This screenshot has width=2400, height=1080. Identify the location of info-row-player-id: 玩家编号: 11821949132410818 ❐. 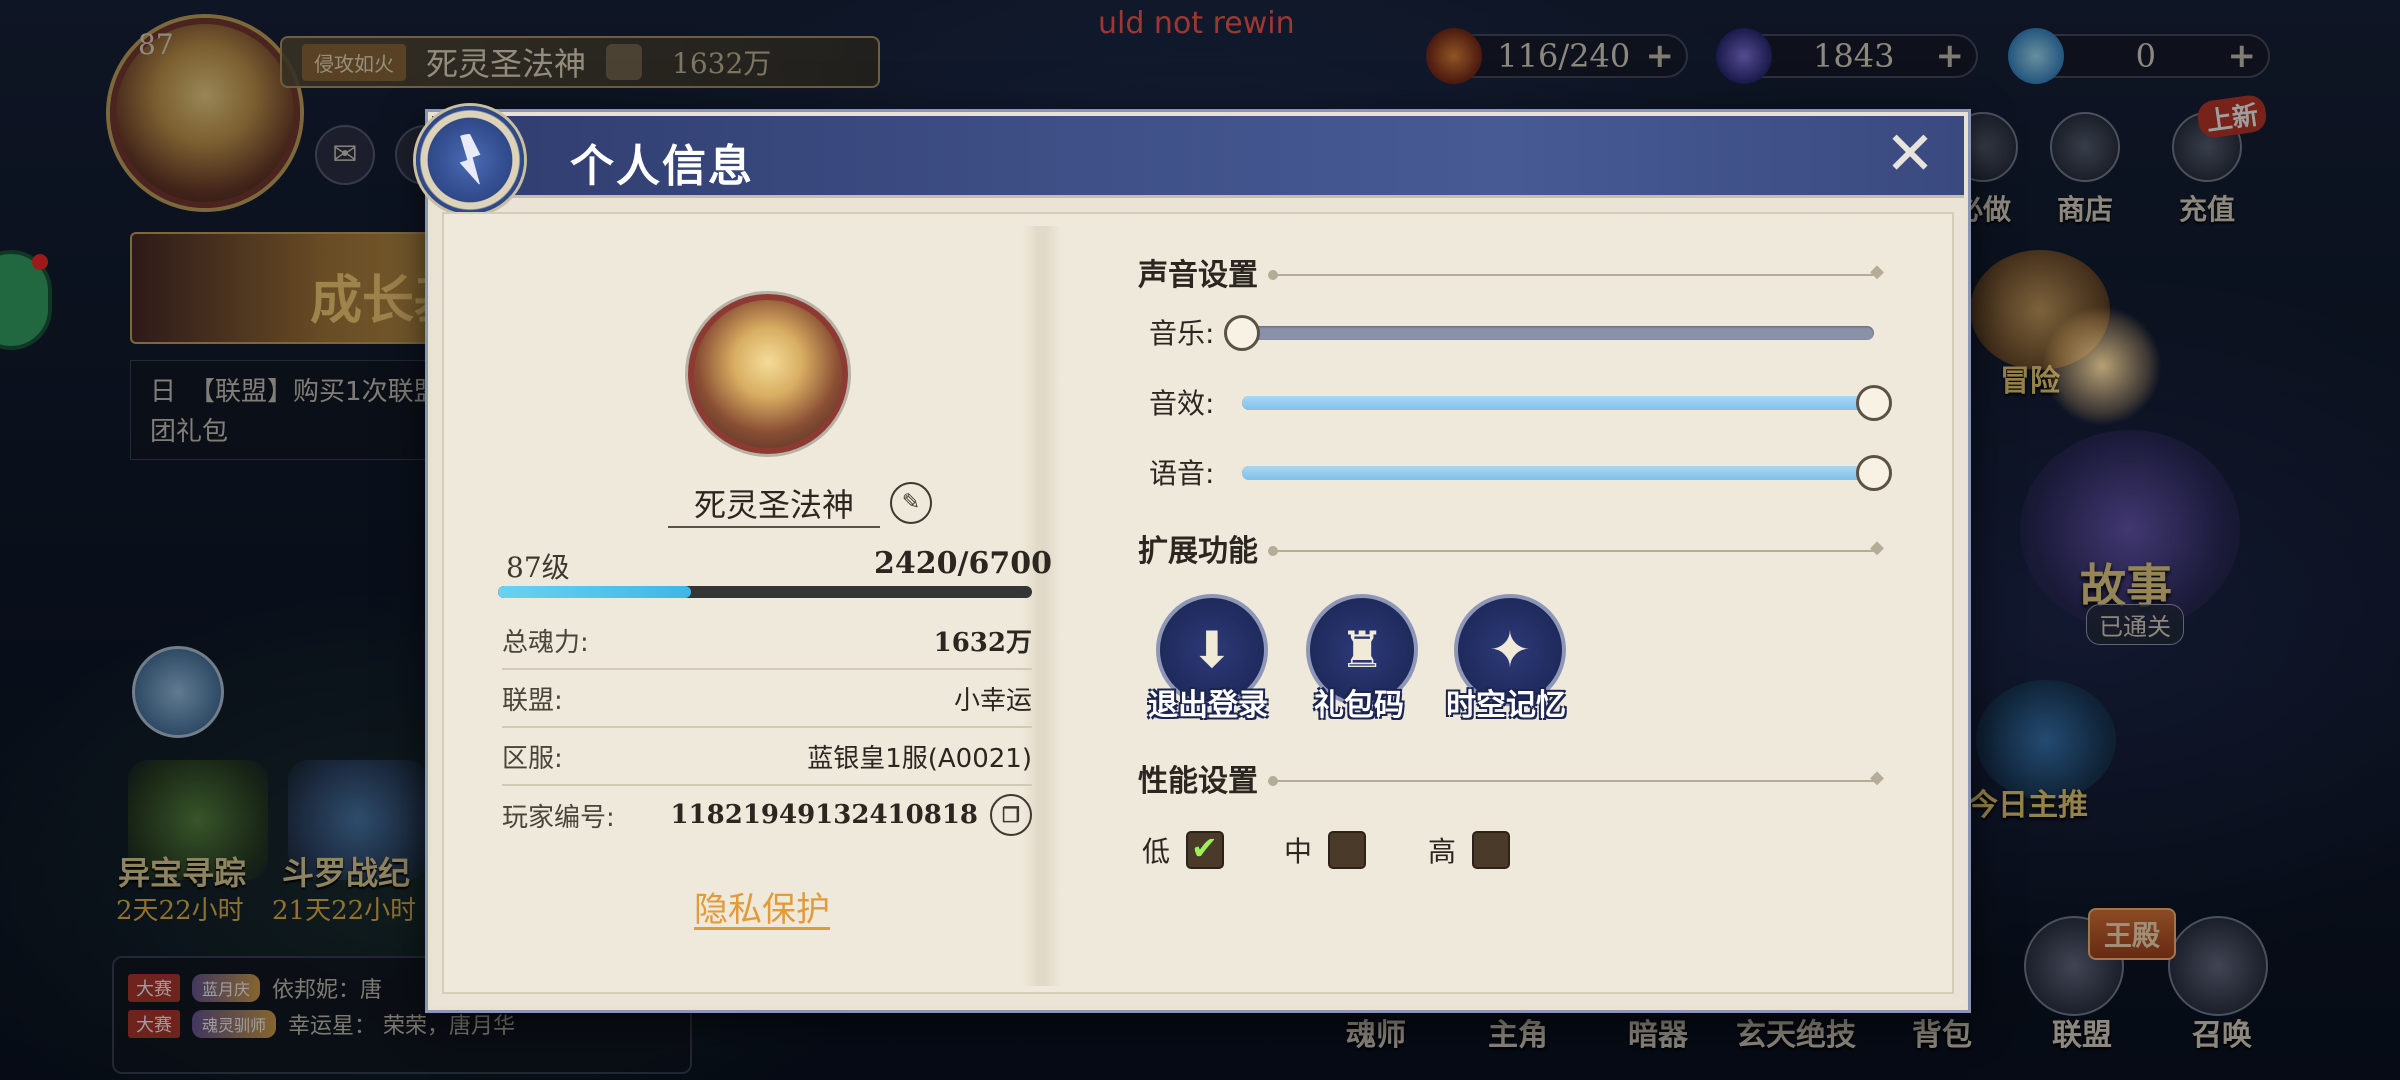
(767, 815).